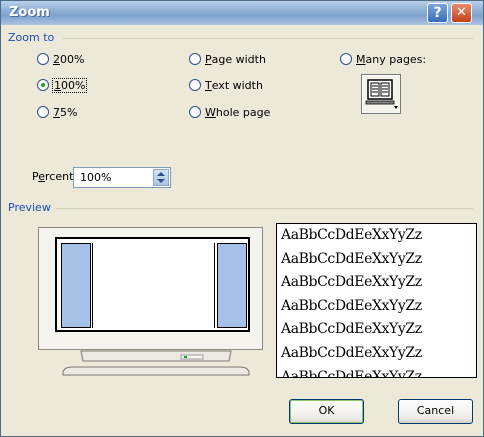 The height and width of the screenshot is (437, 484). I want to click on radio-whole-page: Whole page, so click(229, 112).